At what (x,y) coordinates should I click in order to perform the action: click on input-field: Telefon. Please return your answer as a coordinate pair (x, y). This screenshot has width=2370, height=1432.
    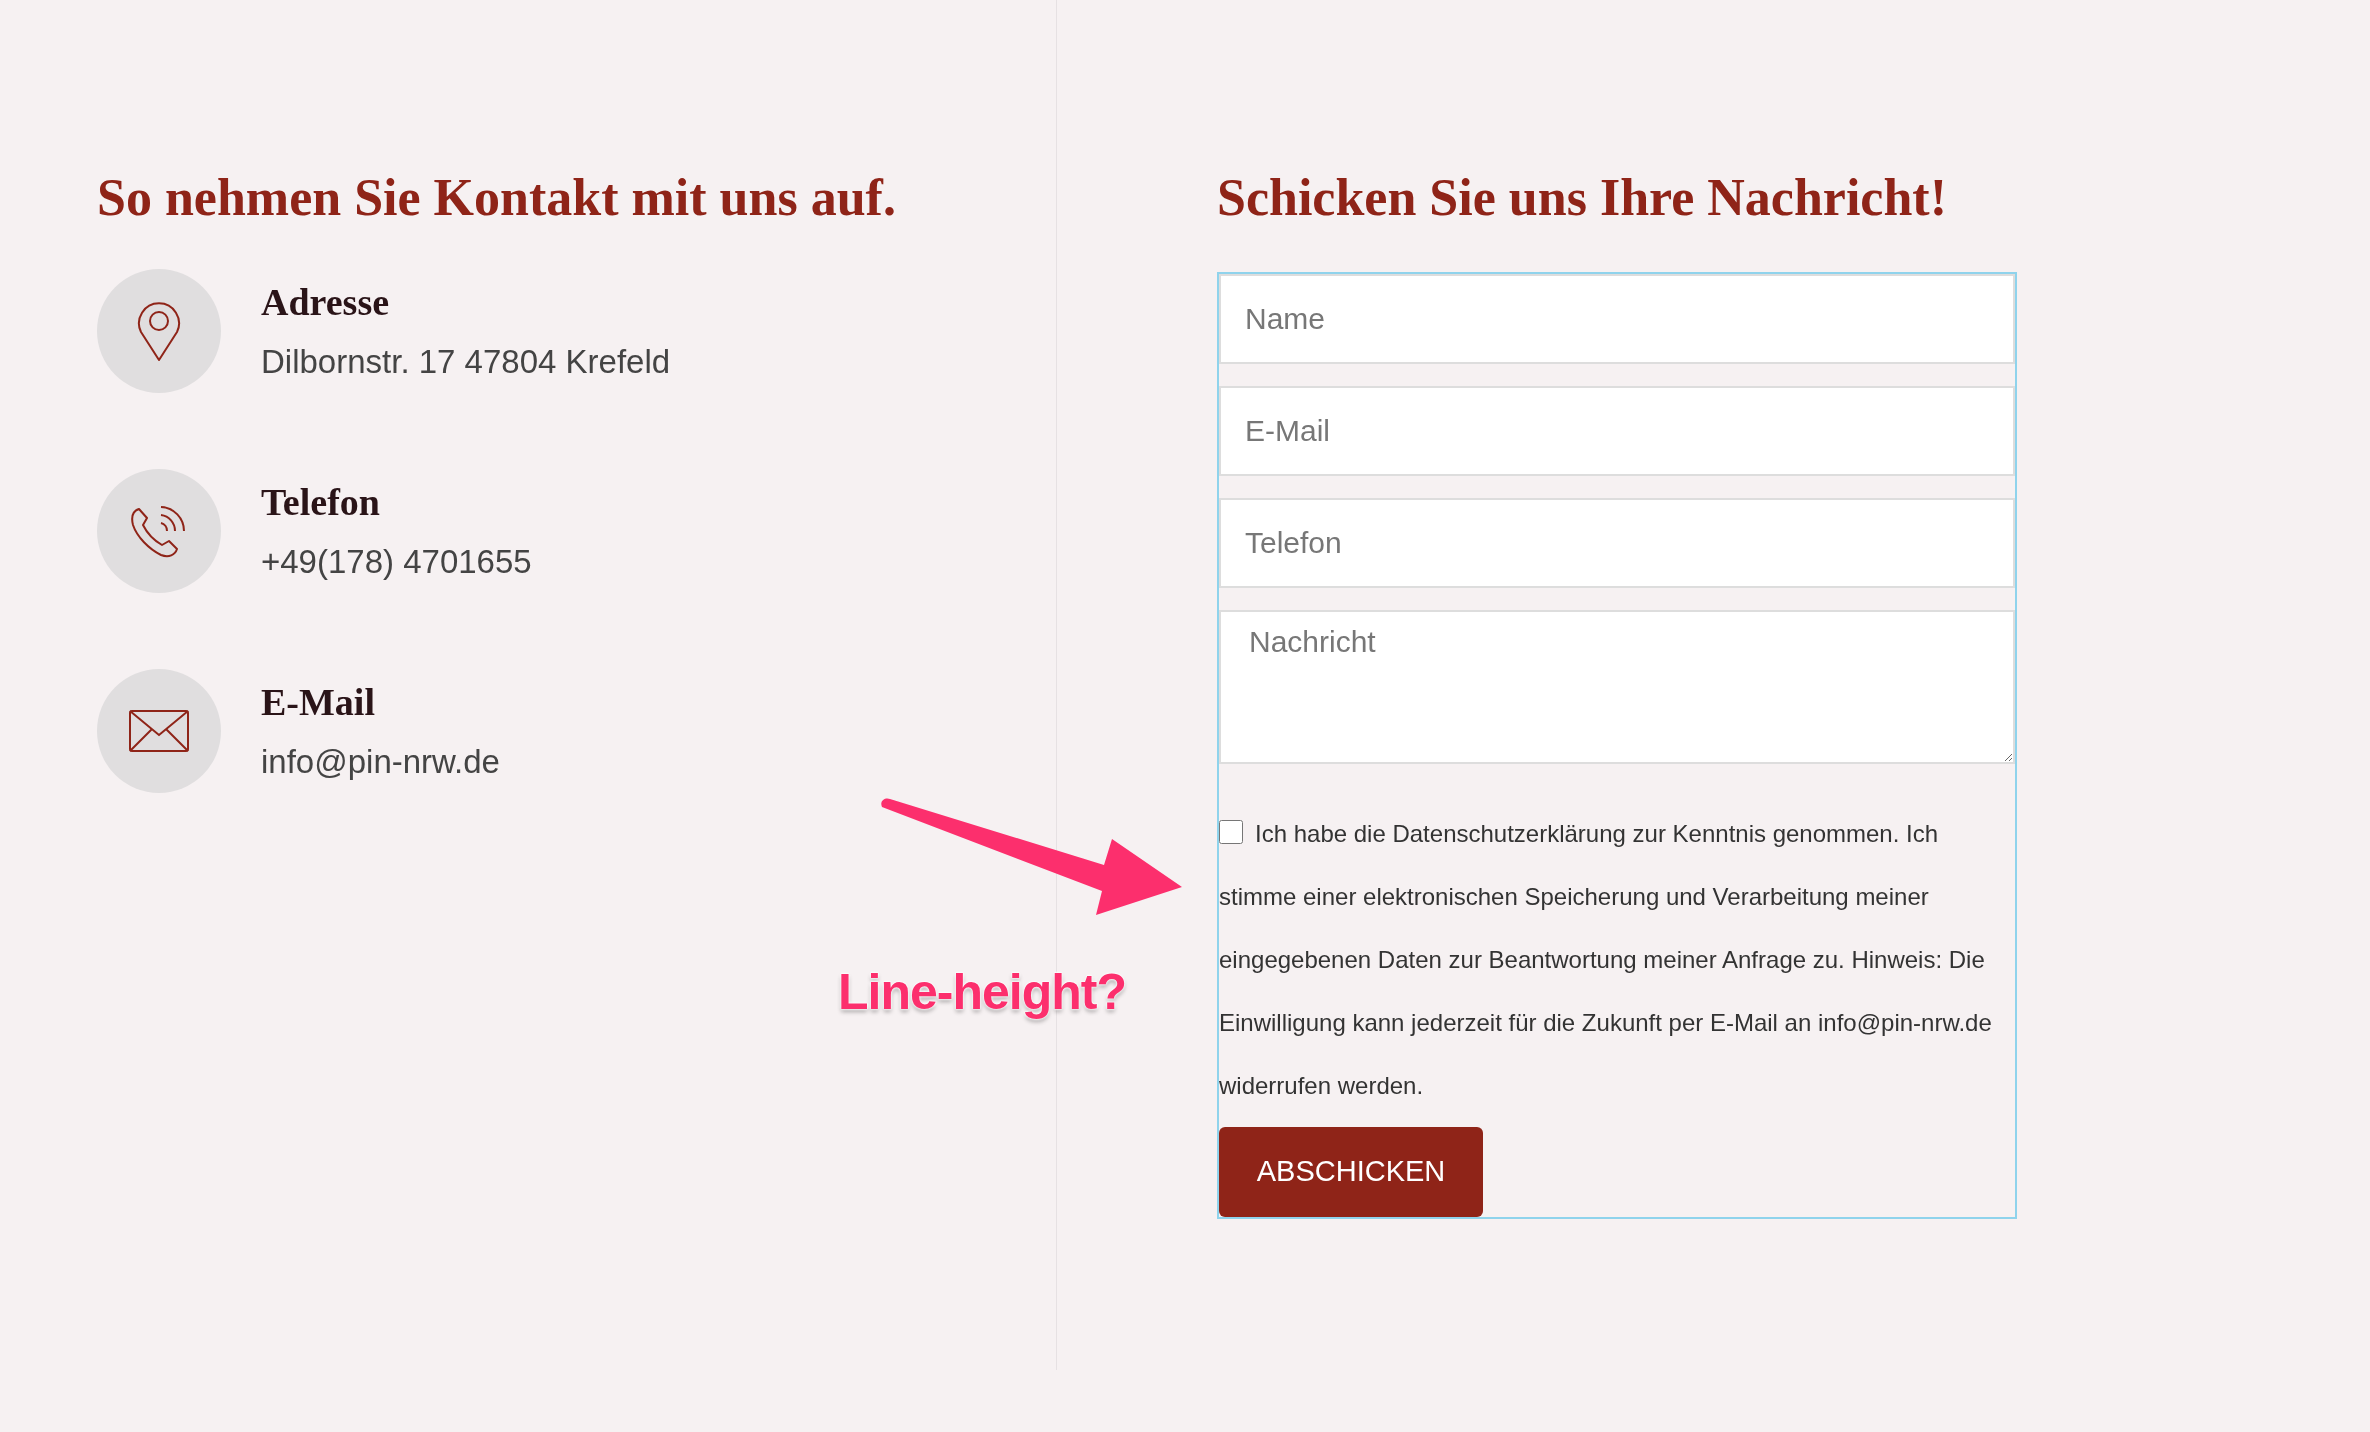
    Looking at the image, I should click on (1617, 543).